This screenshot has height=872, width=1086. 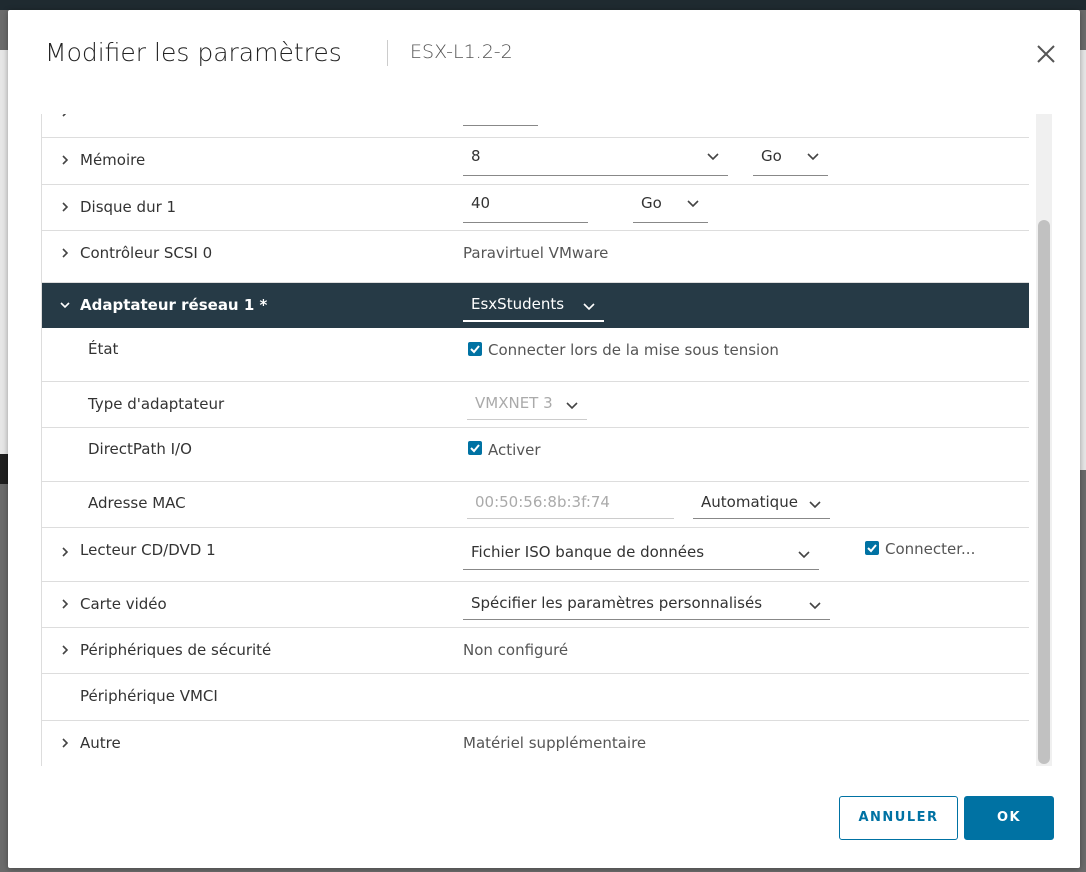 What do you see at coordinates (633, 350) in the screenshot?
I see `checkbox-label: Connecter lors de la mise sous tension` at bounding box center [633, 350].